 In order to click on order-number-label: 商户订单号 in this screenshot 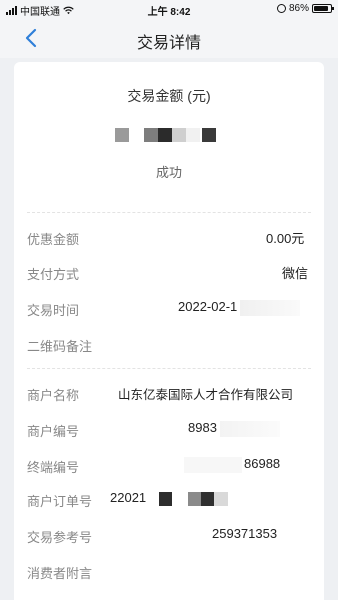, I will do `click(60, 501)`.